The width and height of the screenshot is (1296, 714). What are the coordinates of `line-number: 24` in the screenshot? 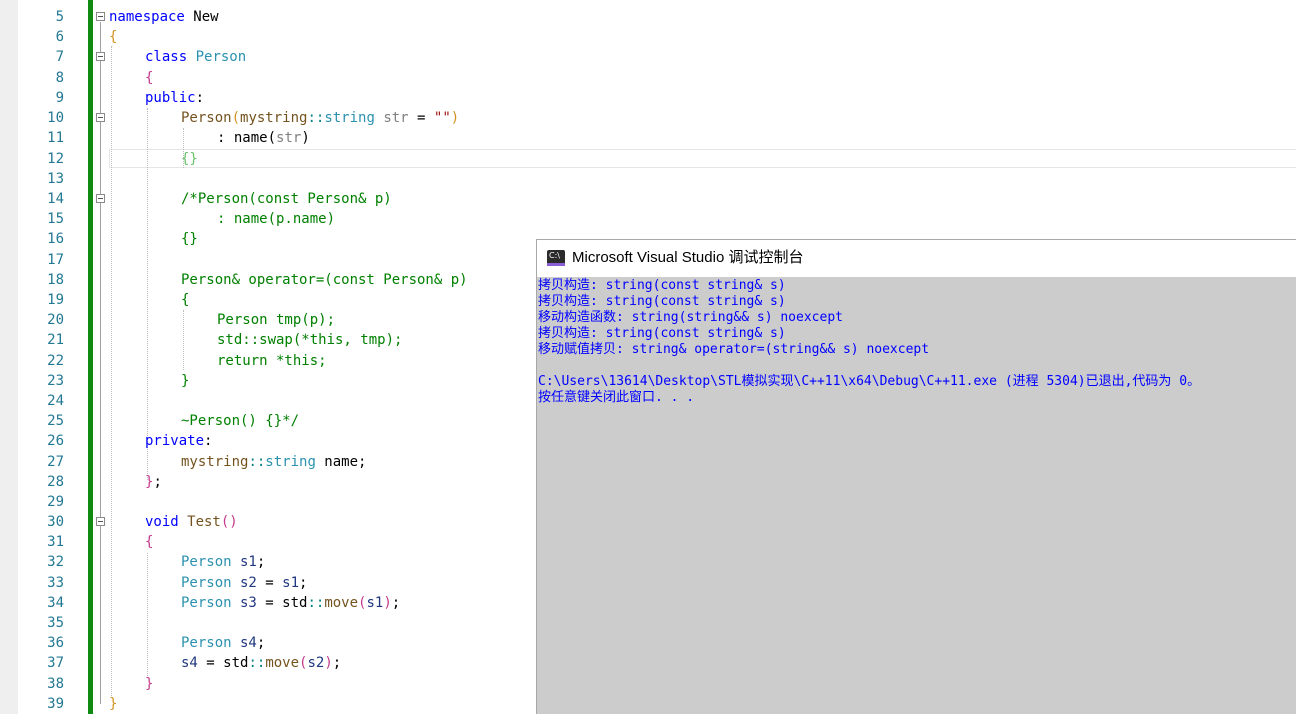 It's located at (55, 401).